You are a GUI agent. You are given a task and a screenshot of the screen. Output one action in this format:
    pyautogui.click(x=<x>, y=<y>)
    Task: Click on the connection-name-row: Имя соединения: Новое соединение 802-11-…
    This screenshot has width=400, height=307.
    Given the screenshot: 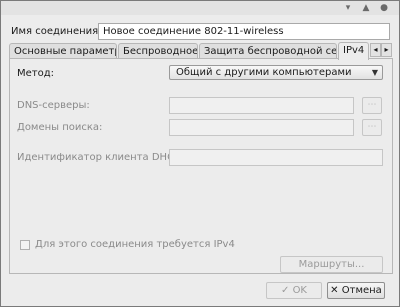 What is the action you would take?
    pyautogui.click(x=199, y=32)
    